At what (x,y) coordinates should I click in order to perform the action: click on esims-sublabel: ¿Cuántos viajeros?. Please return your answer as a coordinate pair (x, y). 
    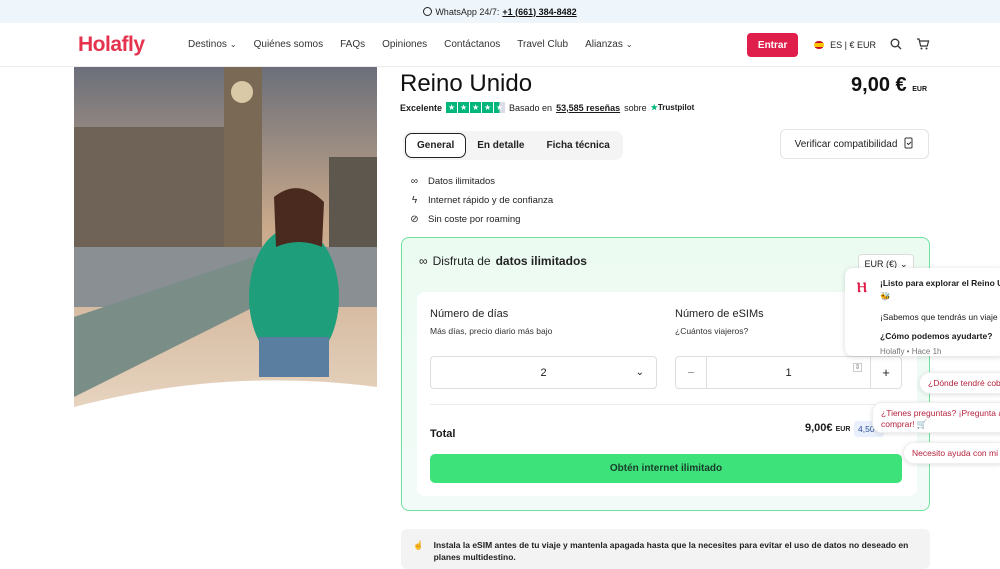
    Looking at the image, I should click on (712, 331).